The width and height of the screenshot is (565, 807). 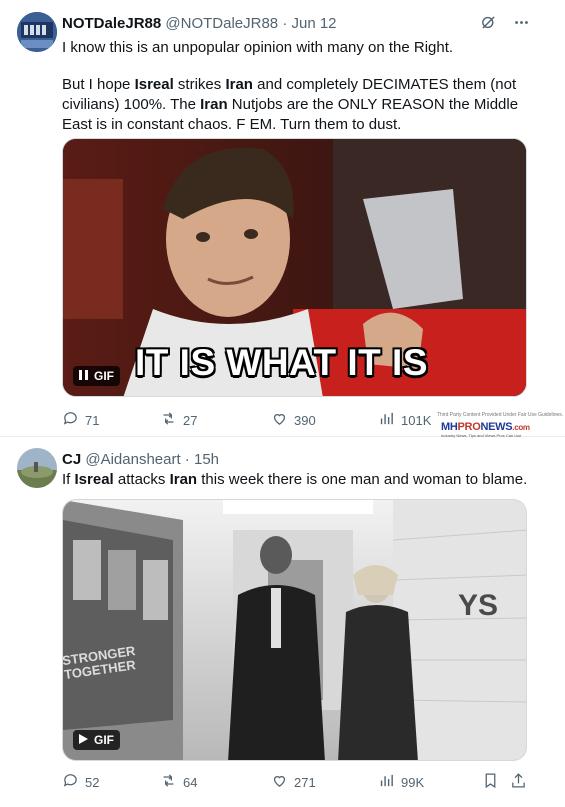 What do you see at coordinates (37, 32) in the screenshot?
I see `avatar` at bounding box center [37, 32].